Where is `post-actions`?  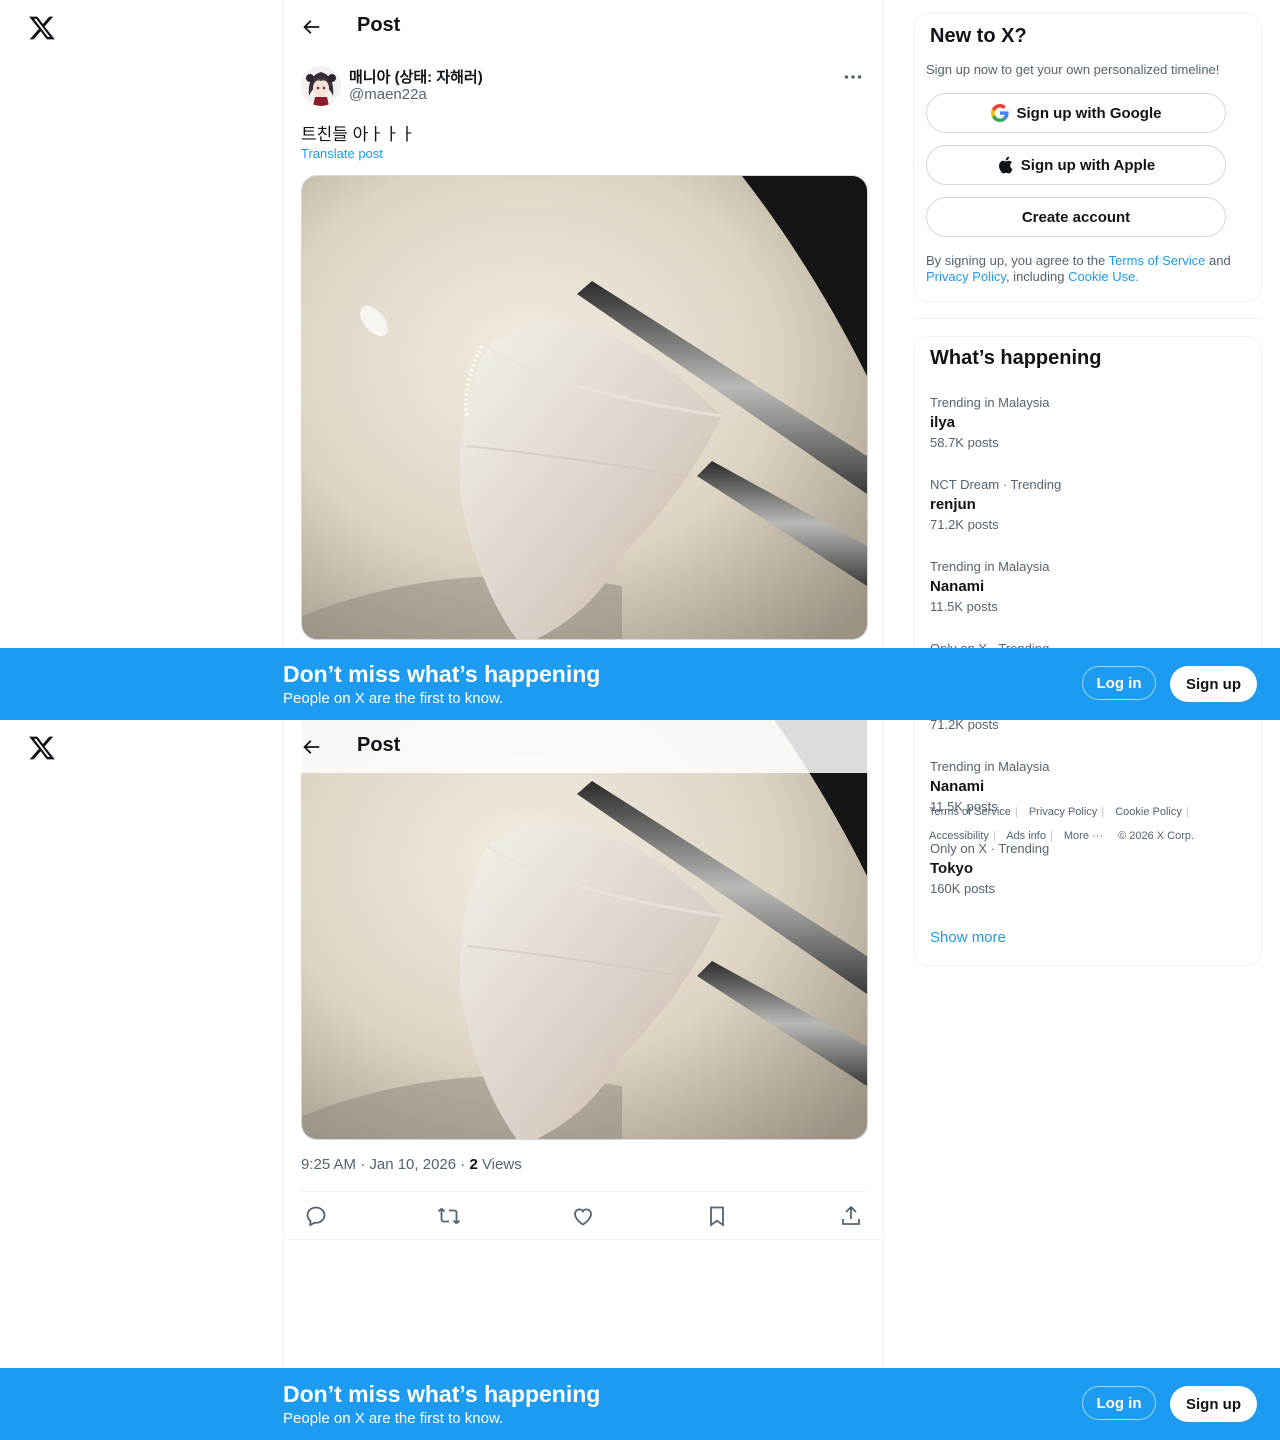 post-actions is located at coordinates (583, 1216).